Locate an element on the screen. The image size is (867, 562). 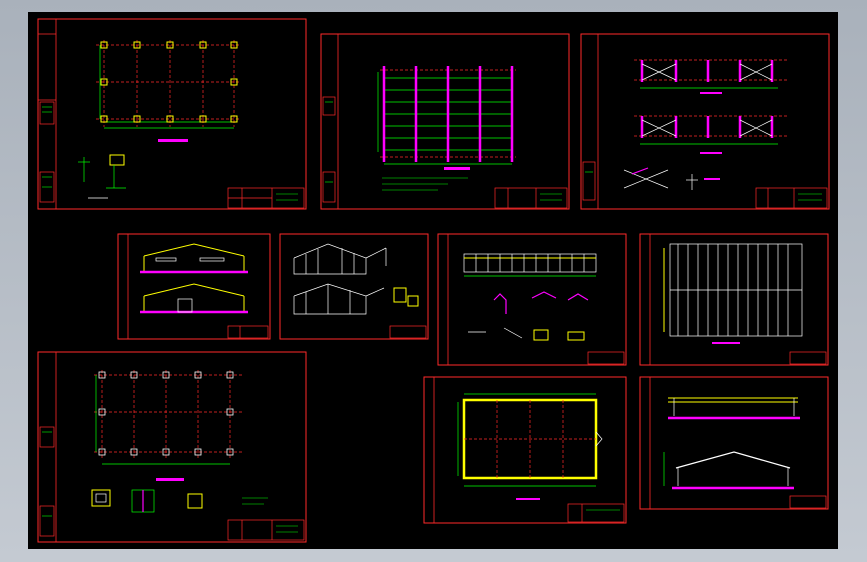
perspective-upper is located at coordinates (340, 259).